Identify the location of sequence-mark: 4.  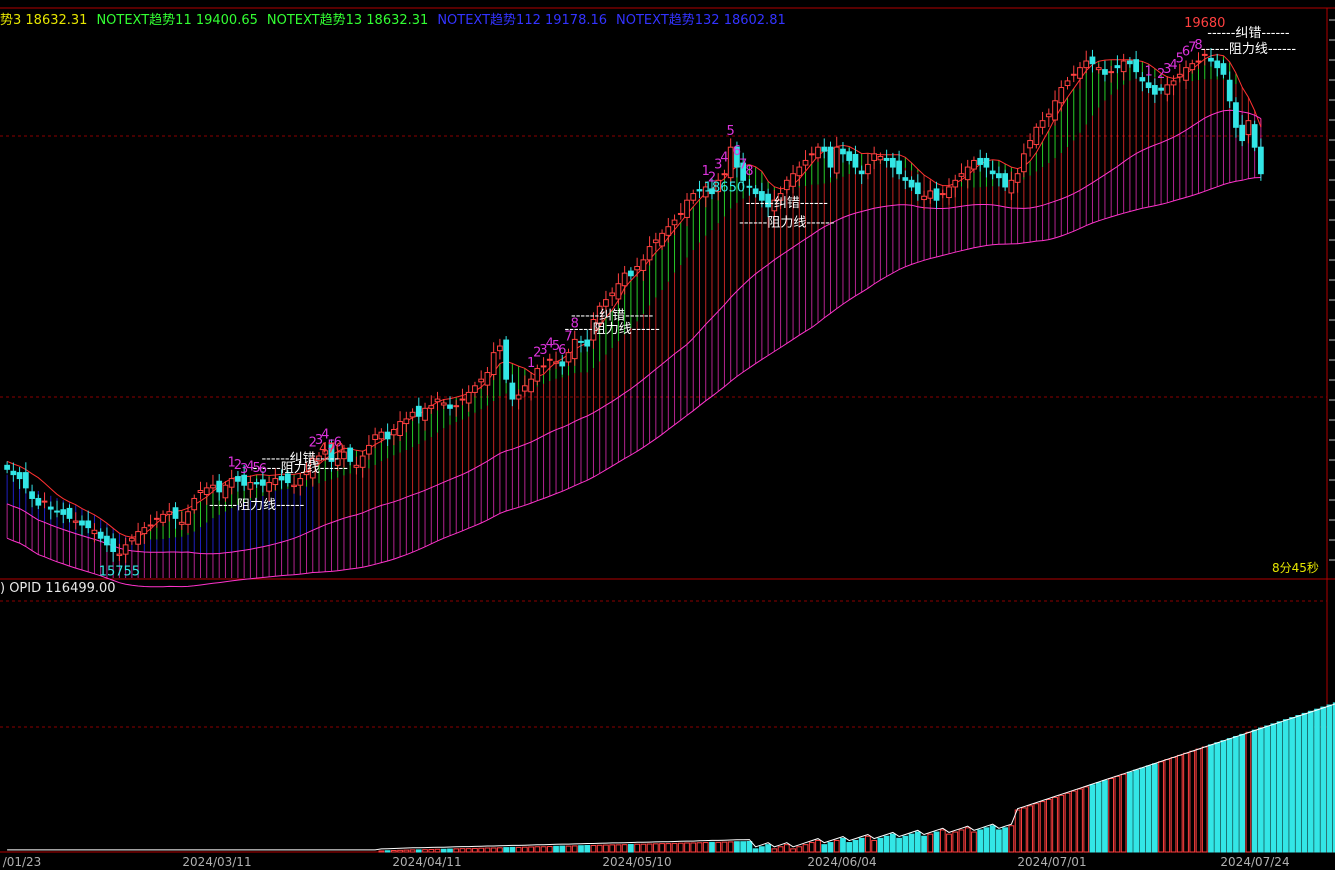
(724, 158).